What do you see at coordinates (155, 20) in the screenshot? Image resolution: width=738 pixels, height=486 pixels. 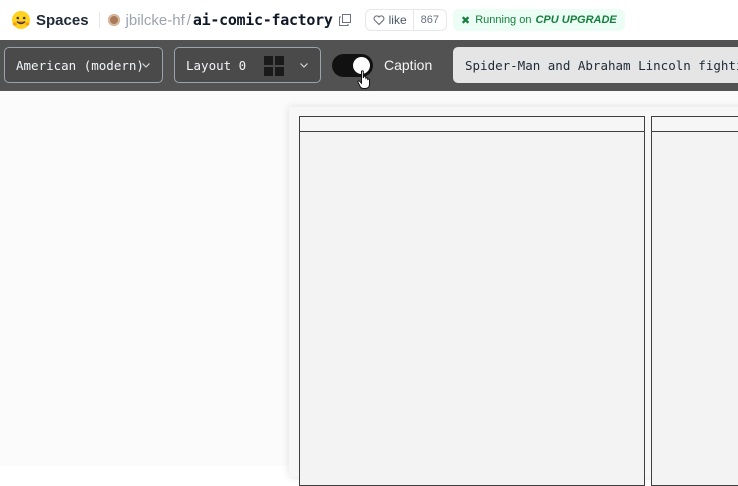 I see `owner-link: jbilcke-hf` at bounding box center [155, 20].